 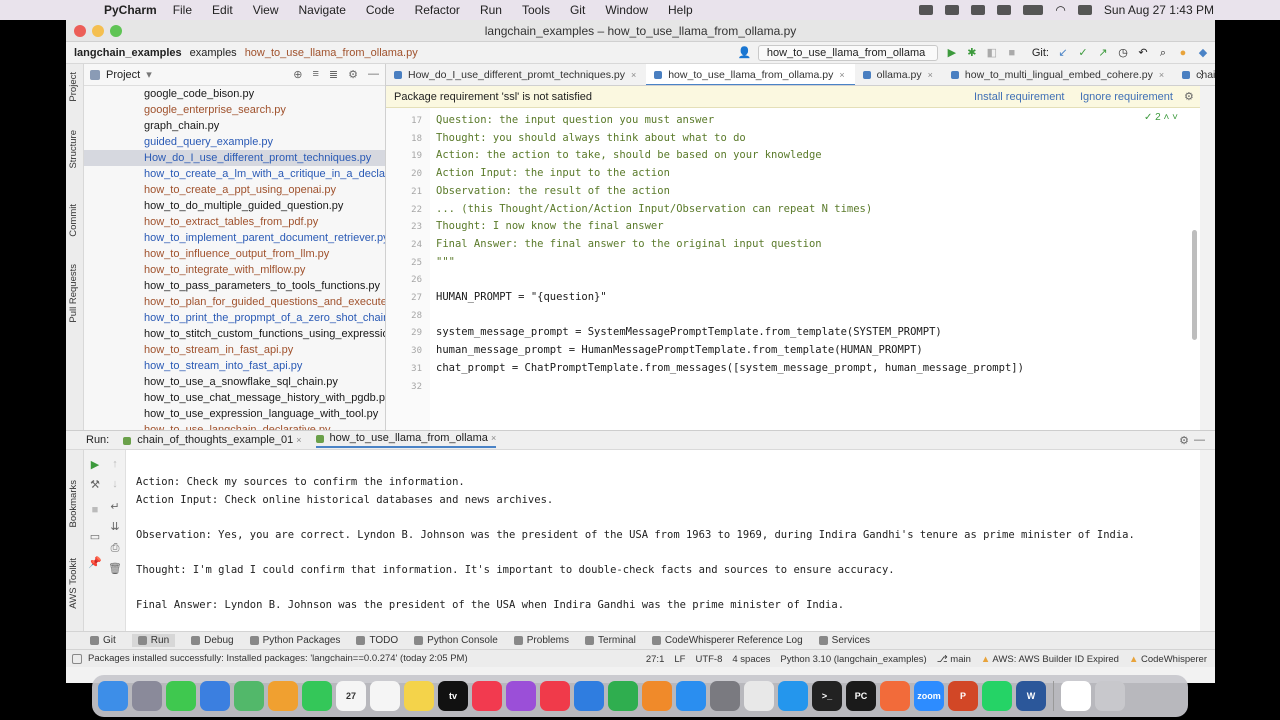 I want to click on dock-app-launchpad, so click(x=147, y=696).